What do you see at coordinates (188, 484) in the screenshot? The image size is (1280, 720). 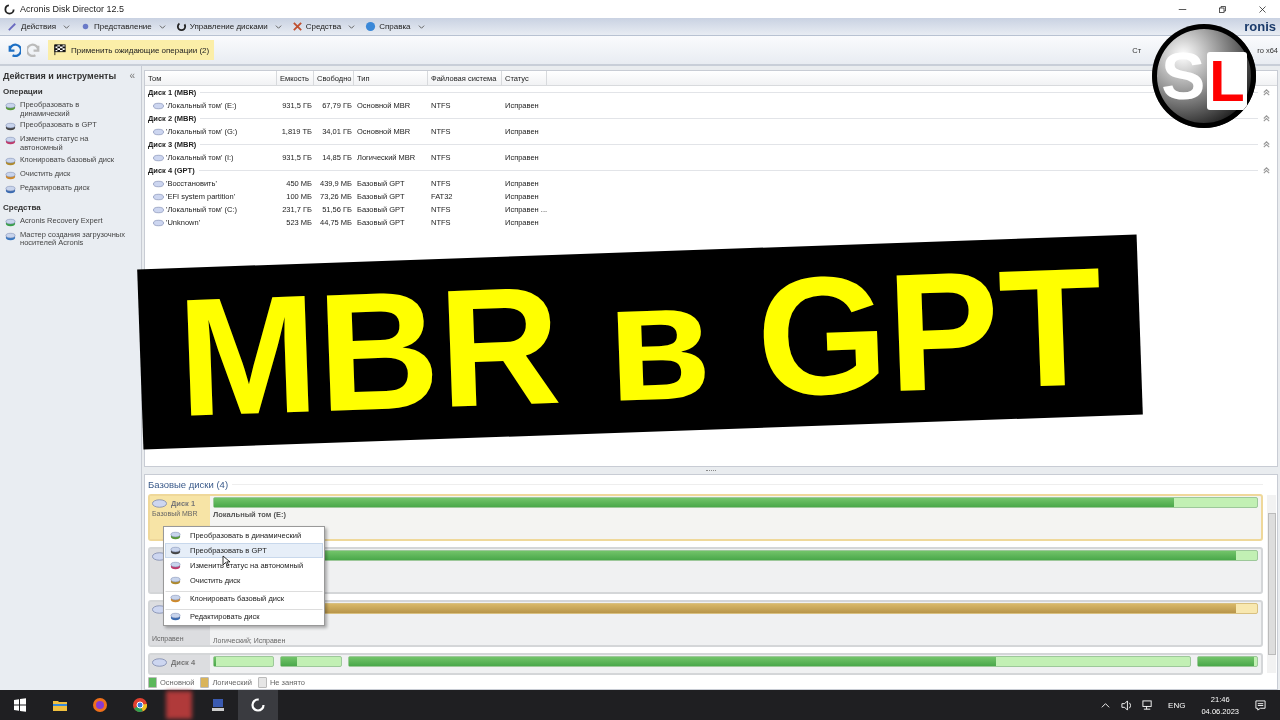 I see `disk-map-title: Базовые диски (4)` at bounding box center [188, 484].